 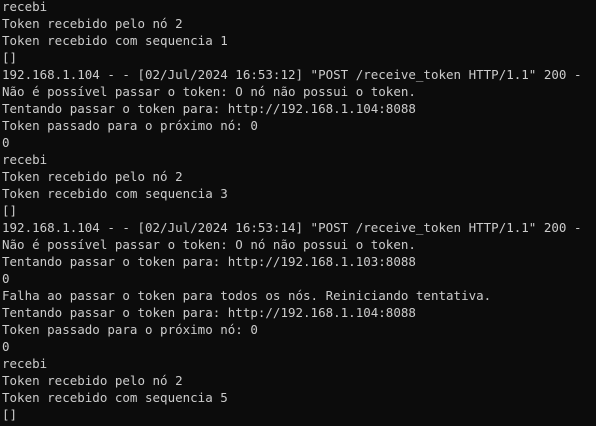 What do you see at coordinates (115, 40) in the screenshot?
I see `terminal-line: Token recebido com sequencia 1` at bounding box center [115, 40].